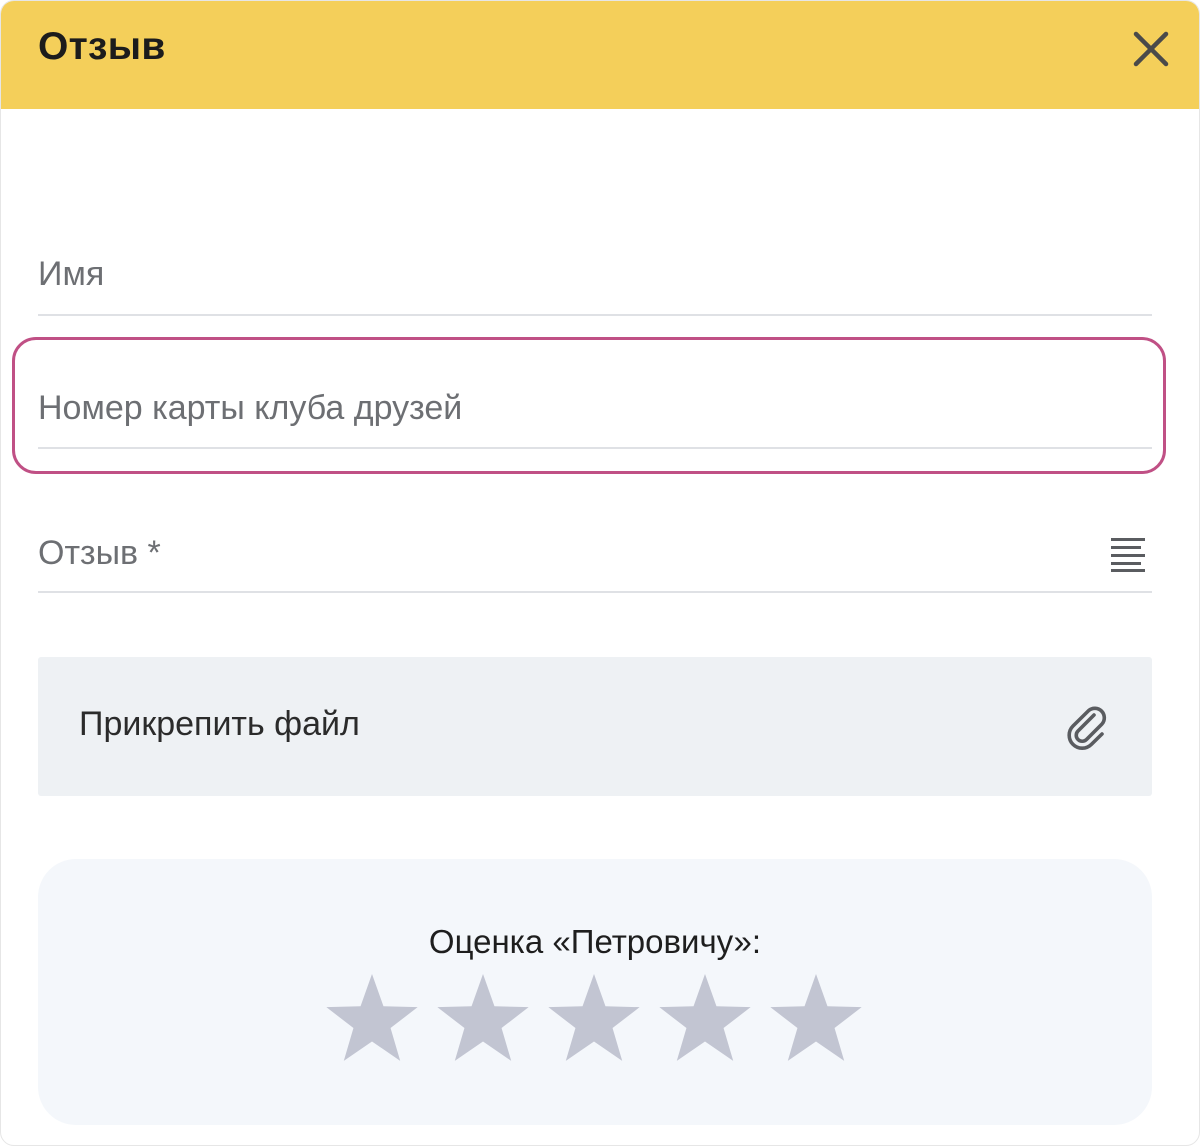 The height and width of the screenshot is (1146, 1200). Describe the element at coordinates (595, 283) in the screenshot. I see `name-field: Имя` at that location.